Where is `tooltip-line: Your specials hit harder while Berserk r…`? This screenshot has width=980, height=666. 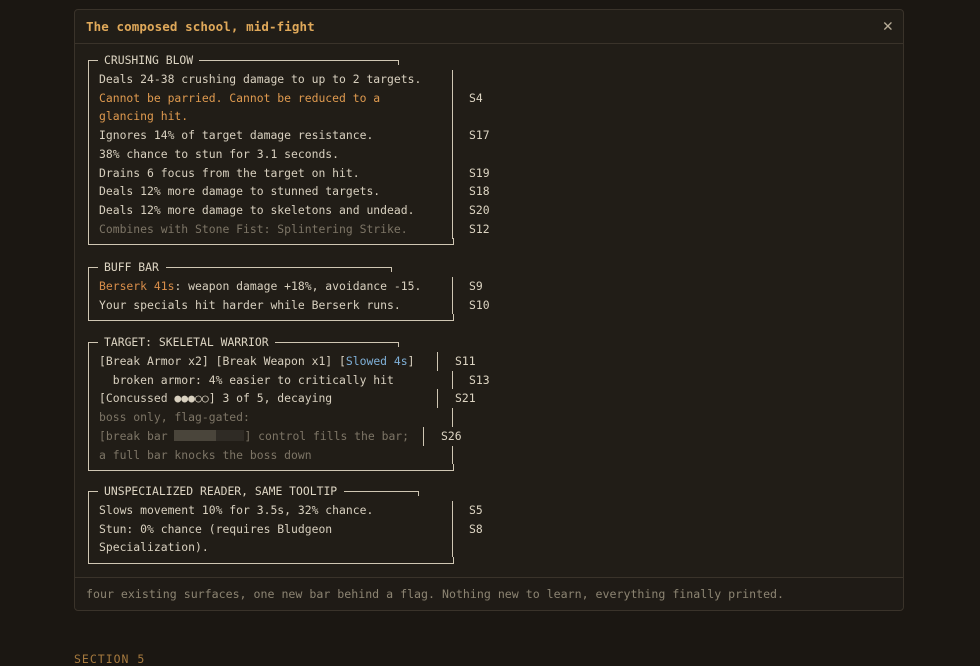 tooltip-line: Your specials hit harder while Berserk r… is located at coordinates (446, 305).